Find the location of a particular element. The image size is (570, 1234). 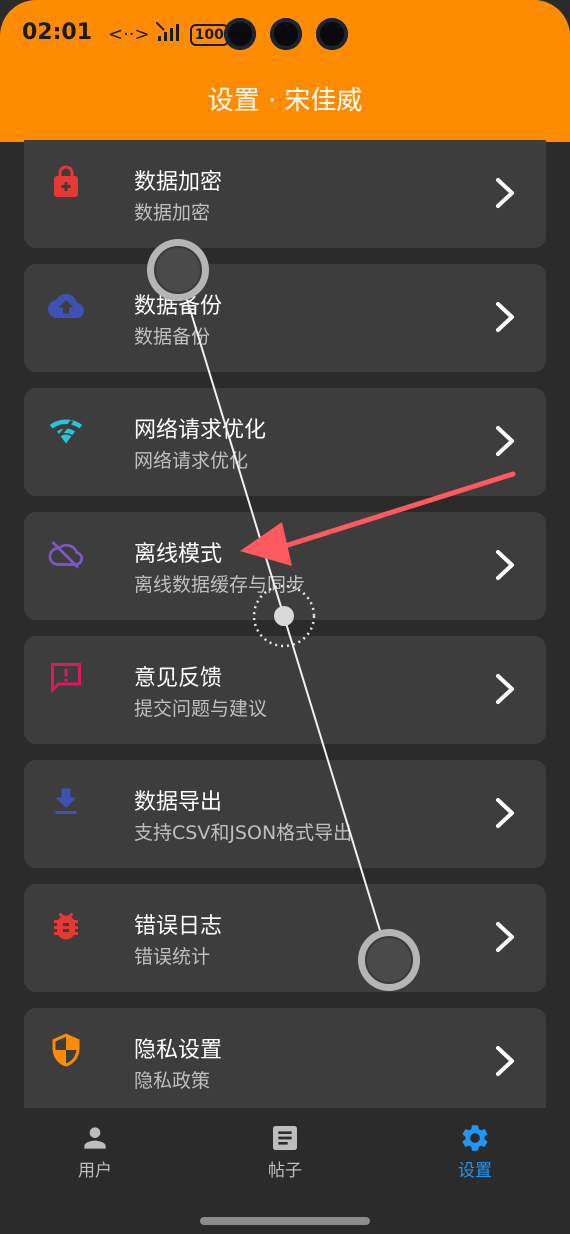

app-header: 02:01 <··> 100 设置 · 宋佳威 is located at coordinates (285, 71).